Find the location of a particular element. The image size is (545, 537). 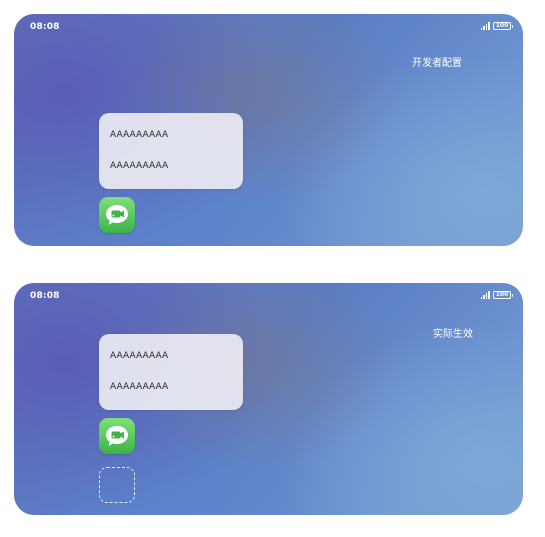

developer-config-label: 开发者配置 is located at coordinates (437, 63).